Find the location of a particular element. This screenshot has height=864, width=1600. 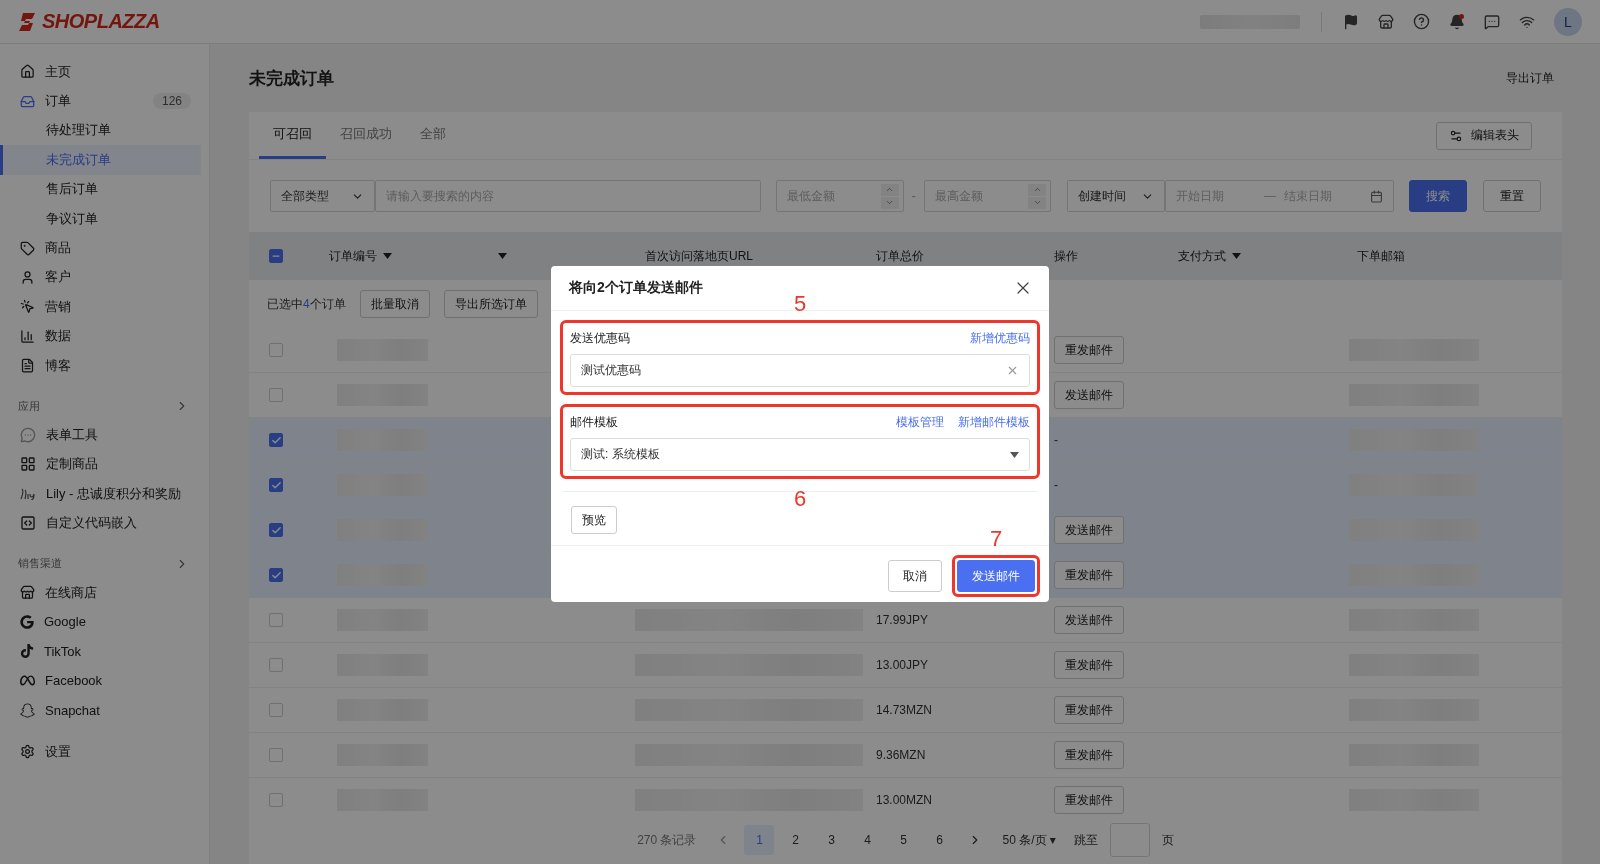

tab: 可召回 is located at coordinates (292, 135).